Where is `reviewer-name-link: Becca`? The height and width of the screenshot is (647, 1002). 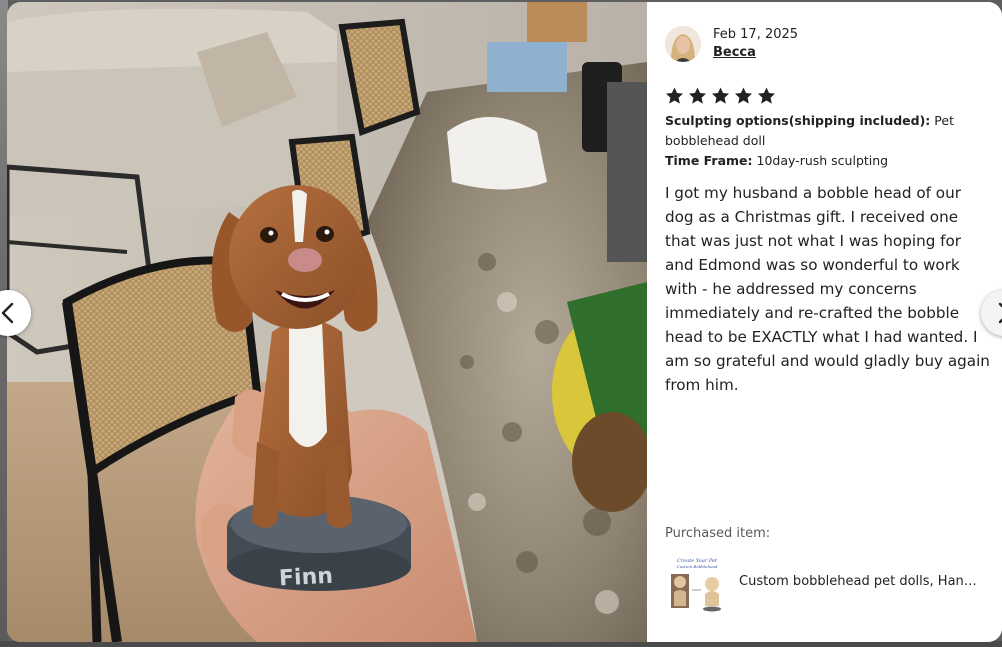 reviewer-name-link: Becca is located at coordinates (734, 52).